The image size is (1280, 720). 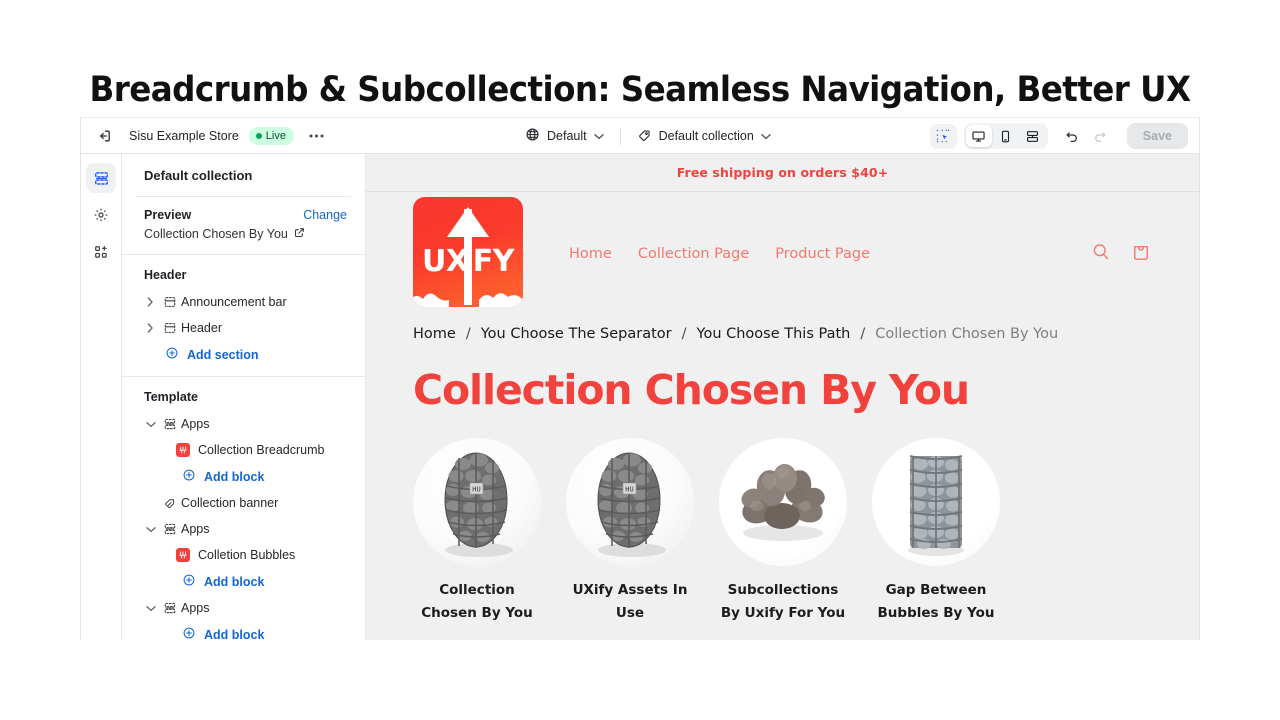 What do you see at coordinates (936, 505) in the screenshot?
I see `gabion-column-stone-icon` at bounding box center [936, 505].